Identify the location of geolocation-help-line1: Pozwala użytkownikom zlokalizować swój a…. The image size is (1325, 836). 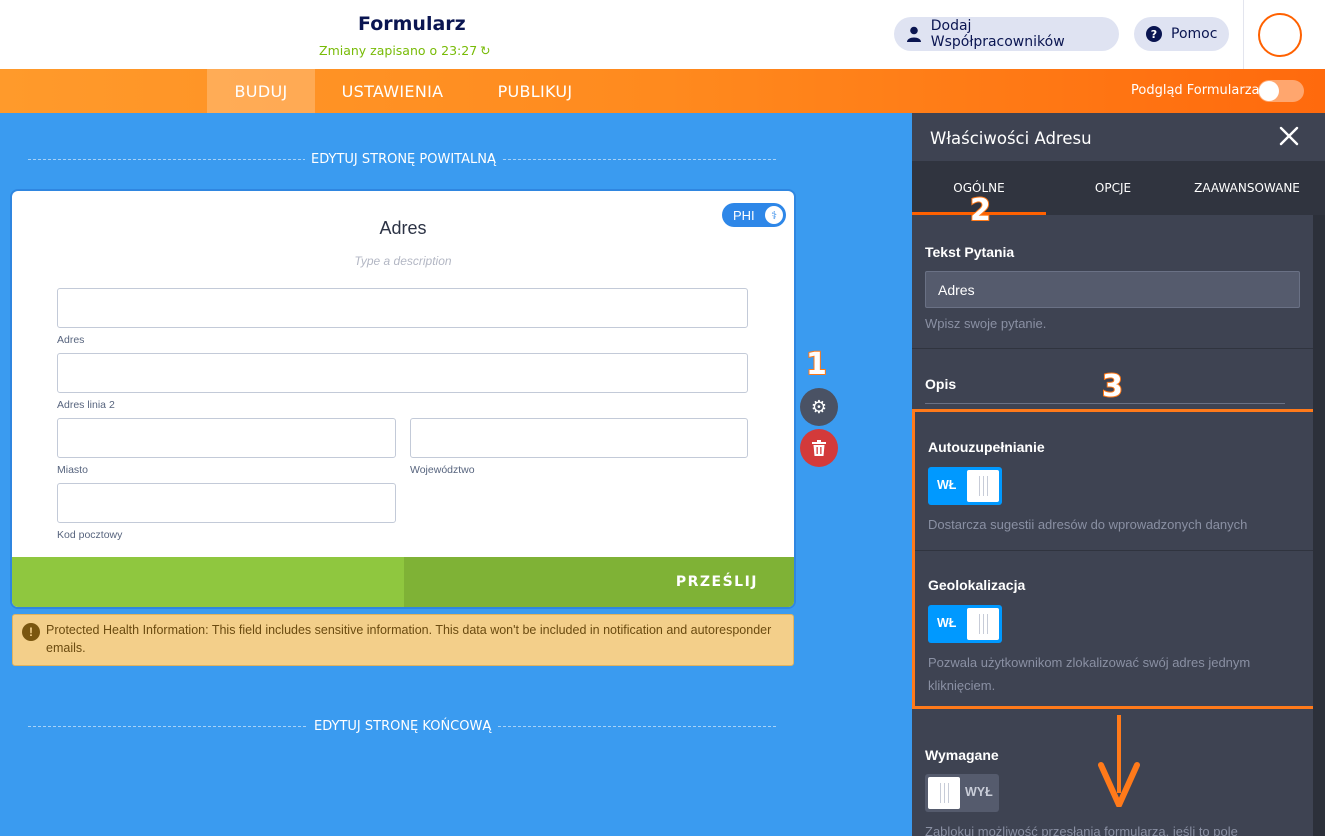
(1089, 662).